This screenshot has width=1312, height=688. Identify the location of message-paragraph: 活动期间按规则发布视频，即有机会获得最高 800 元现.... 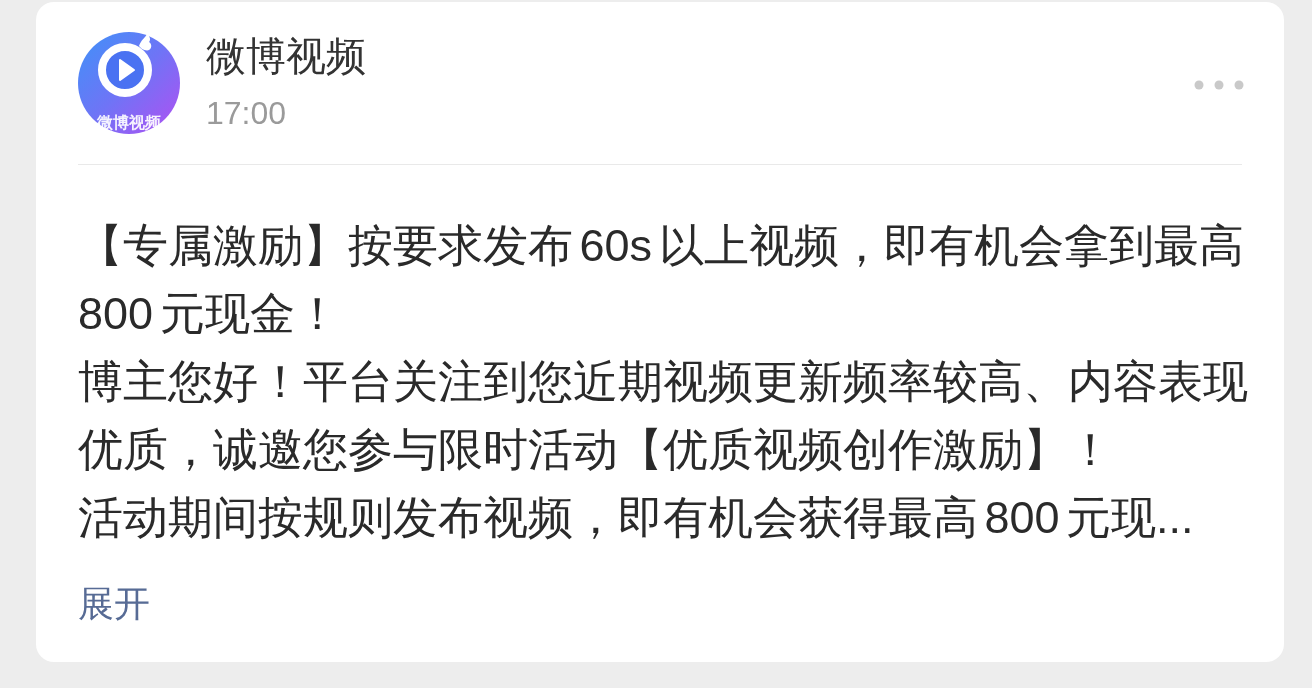
(636, 518).